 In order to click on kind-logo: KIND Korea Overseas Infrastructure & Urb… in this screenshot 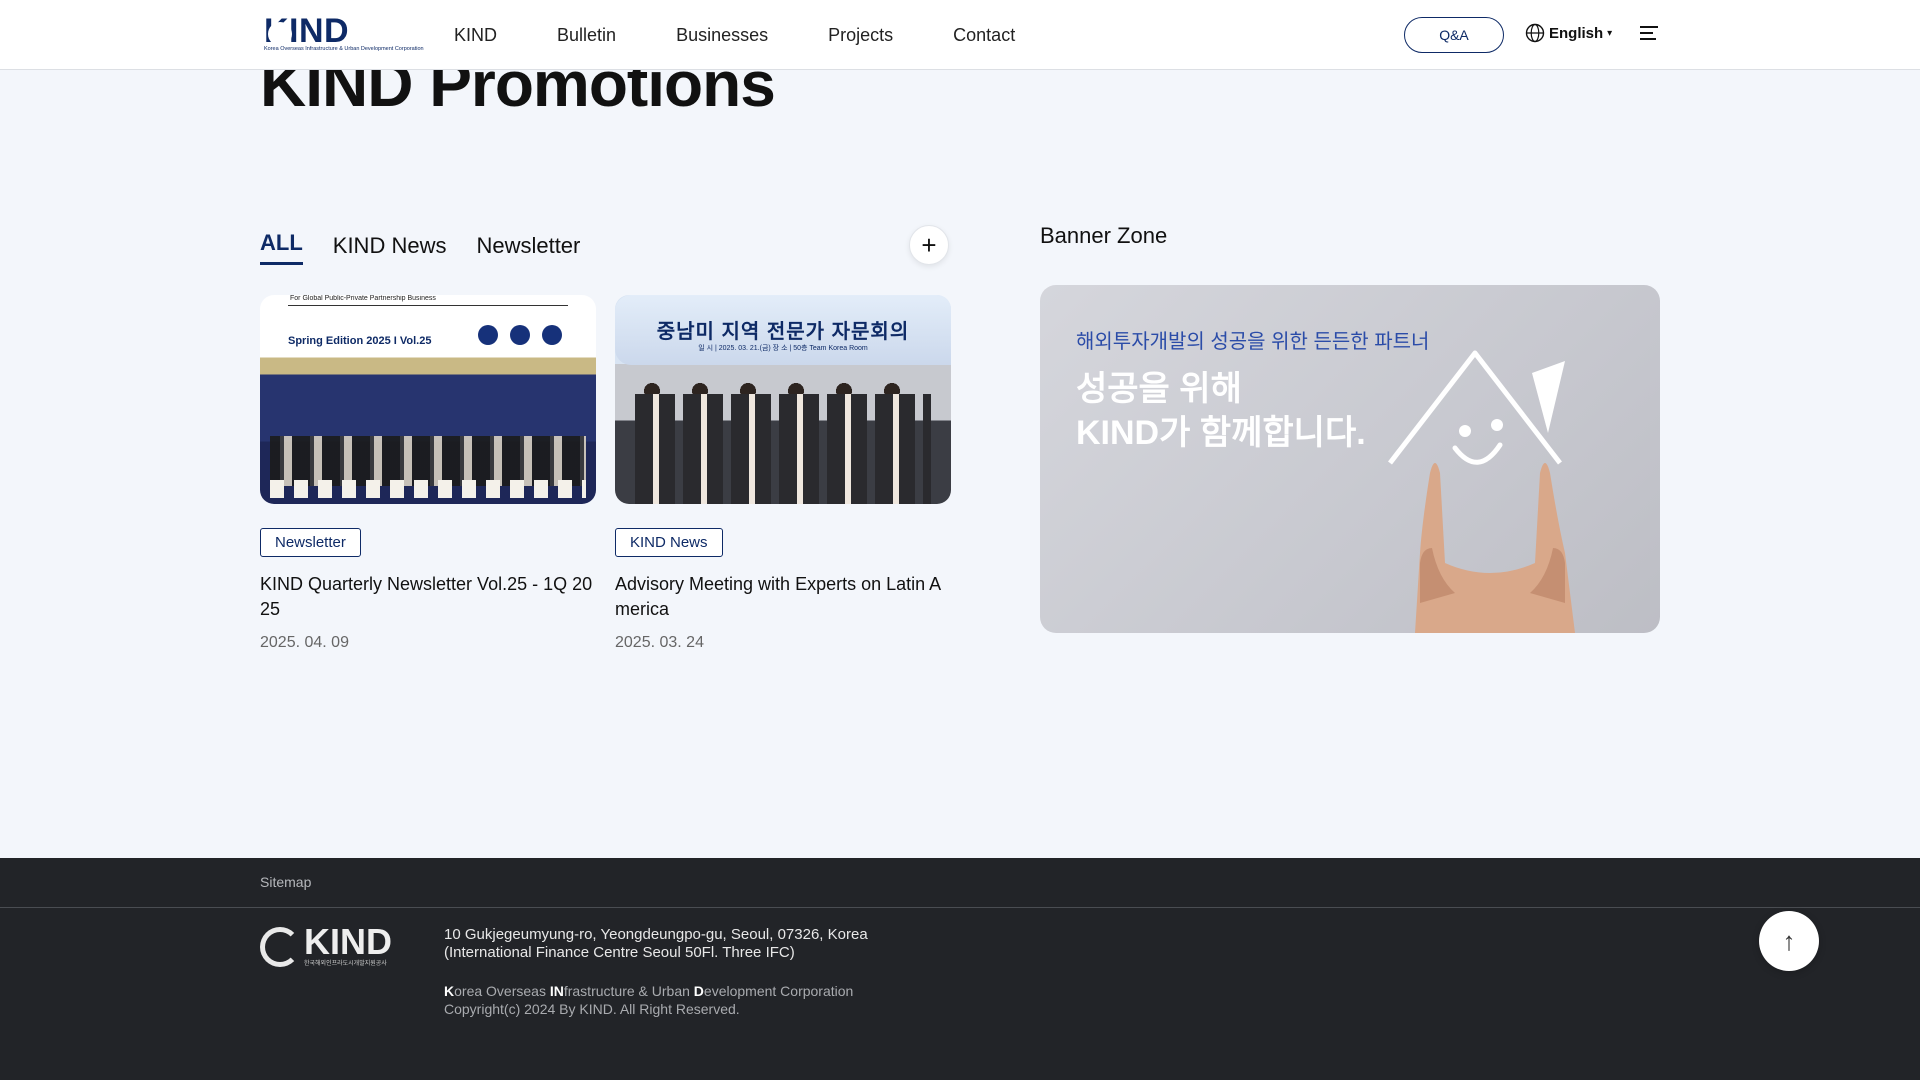, I will do `click(342, 34)`.